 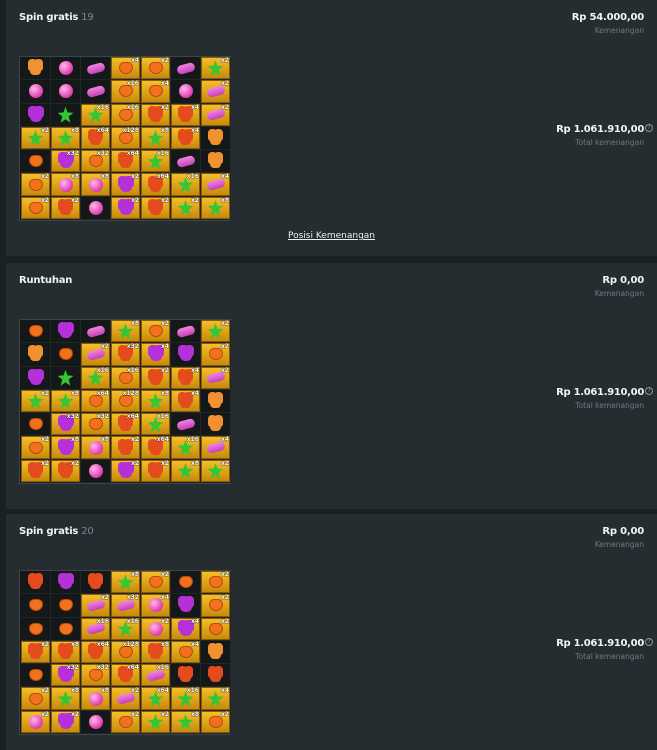 What do you see at coordinates (186, 115) in the screenshot?
I see `reel-cell: x4` at bounding box center [186, 115].